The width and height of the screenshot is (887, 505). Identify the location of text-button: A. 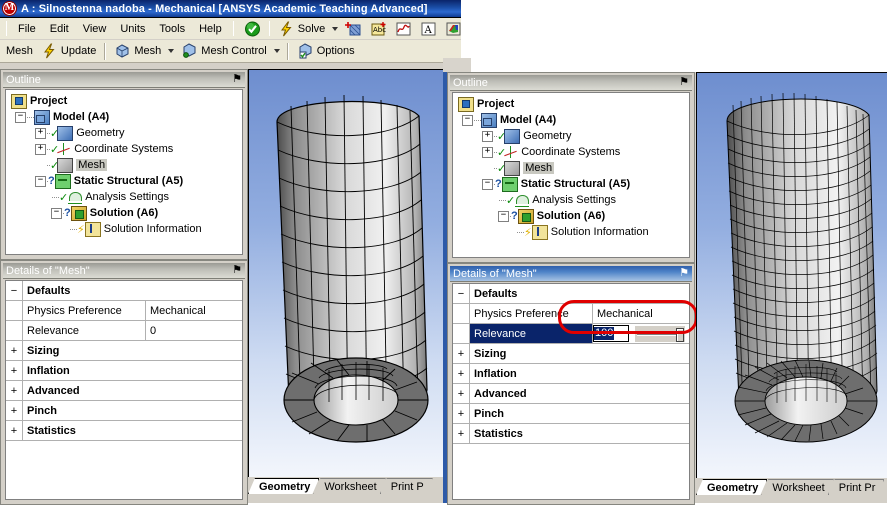
(428, 29).